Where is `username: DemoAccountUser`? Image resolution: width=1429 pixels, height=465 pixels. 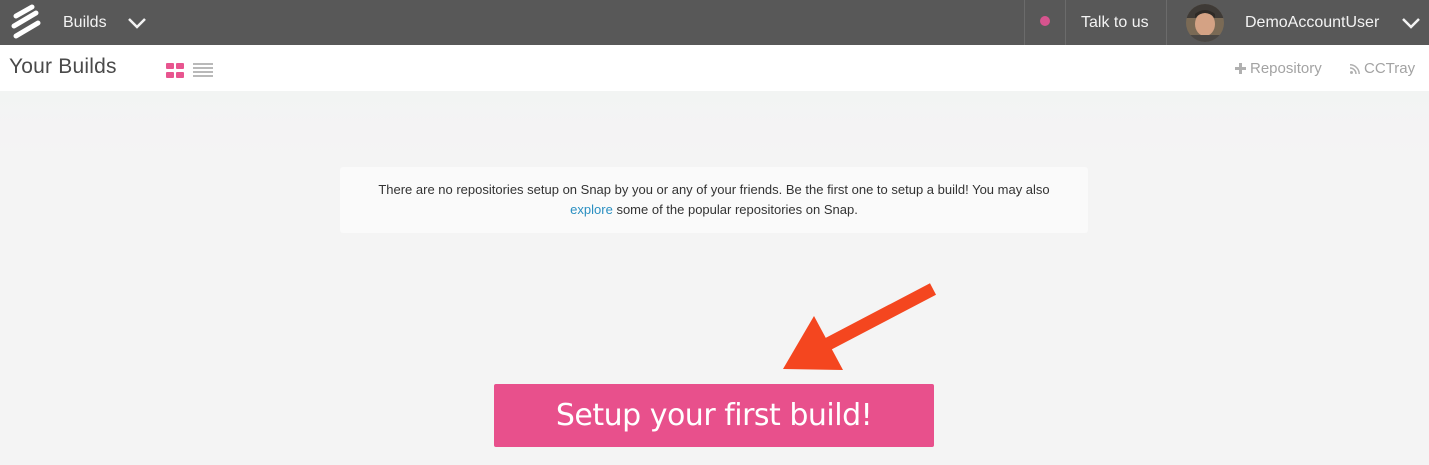
username: DemoAccountUser is located at coordinates (1312, 22).